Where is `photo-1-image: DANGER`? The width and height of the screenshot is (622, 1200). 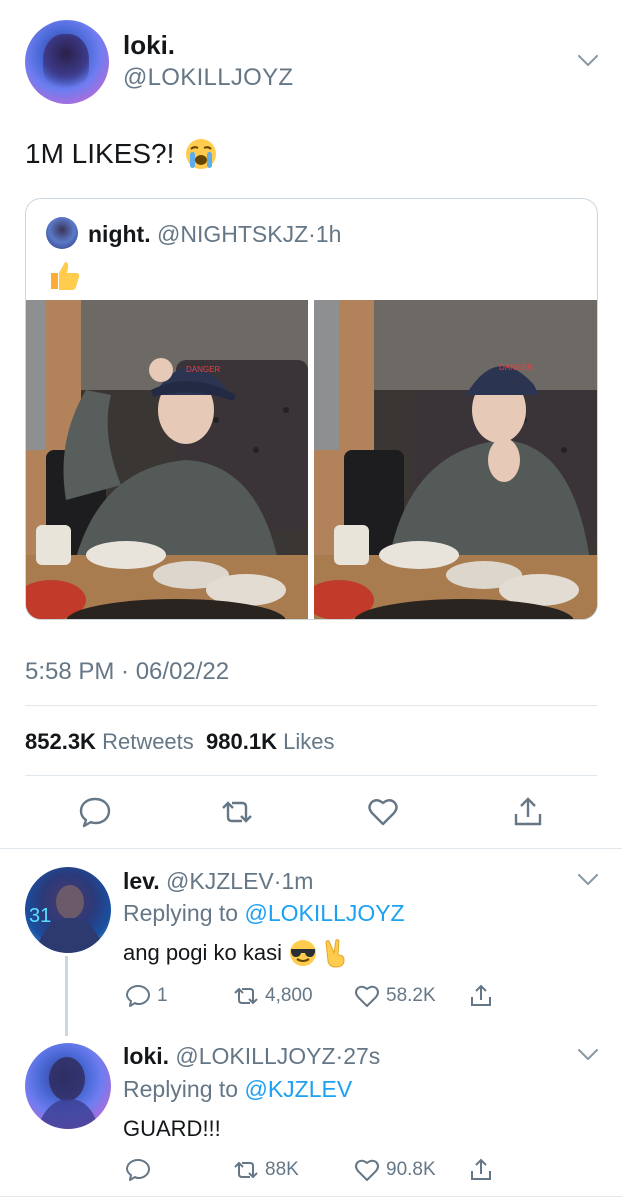
photo-1-image: DANGER is located at coordinates (167, 459).